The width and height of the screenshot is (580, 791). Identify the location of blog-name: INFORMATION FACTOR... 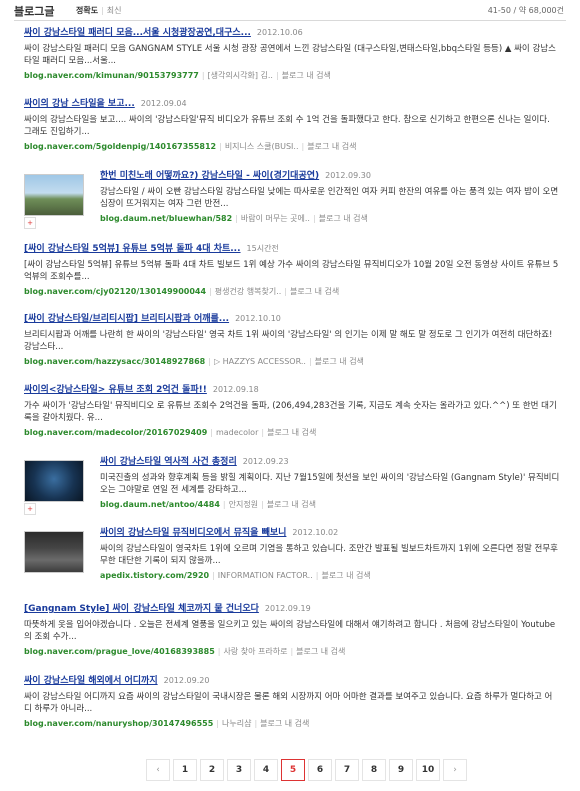
(265, 575).